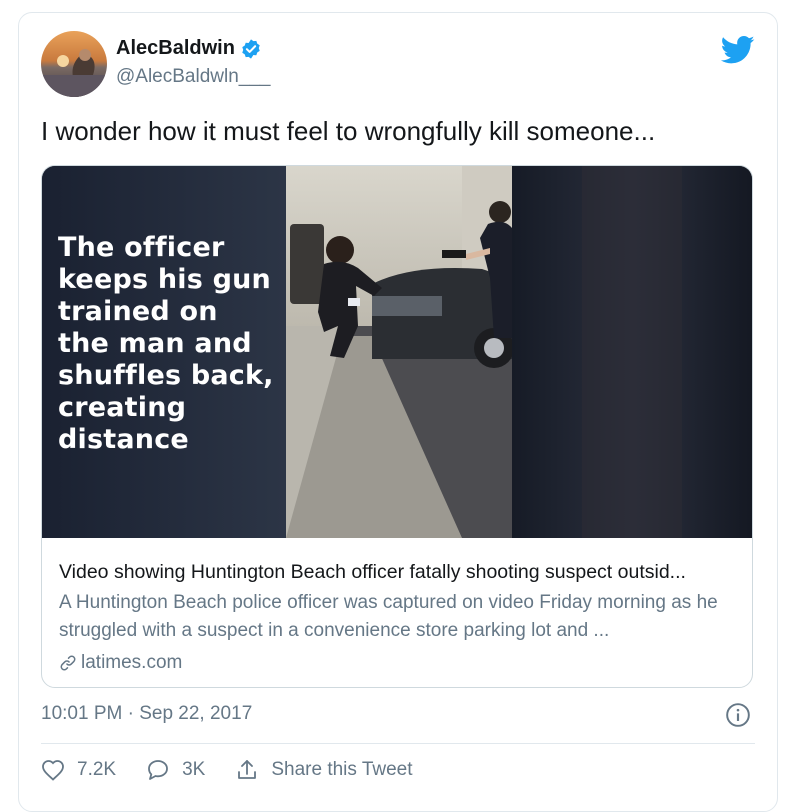  Describe the element at coordinates (738, 50) in the screenshot. I see `twitter-bird-icon` at that location.